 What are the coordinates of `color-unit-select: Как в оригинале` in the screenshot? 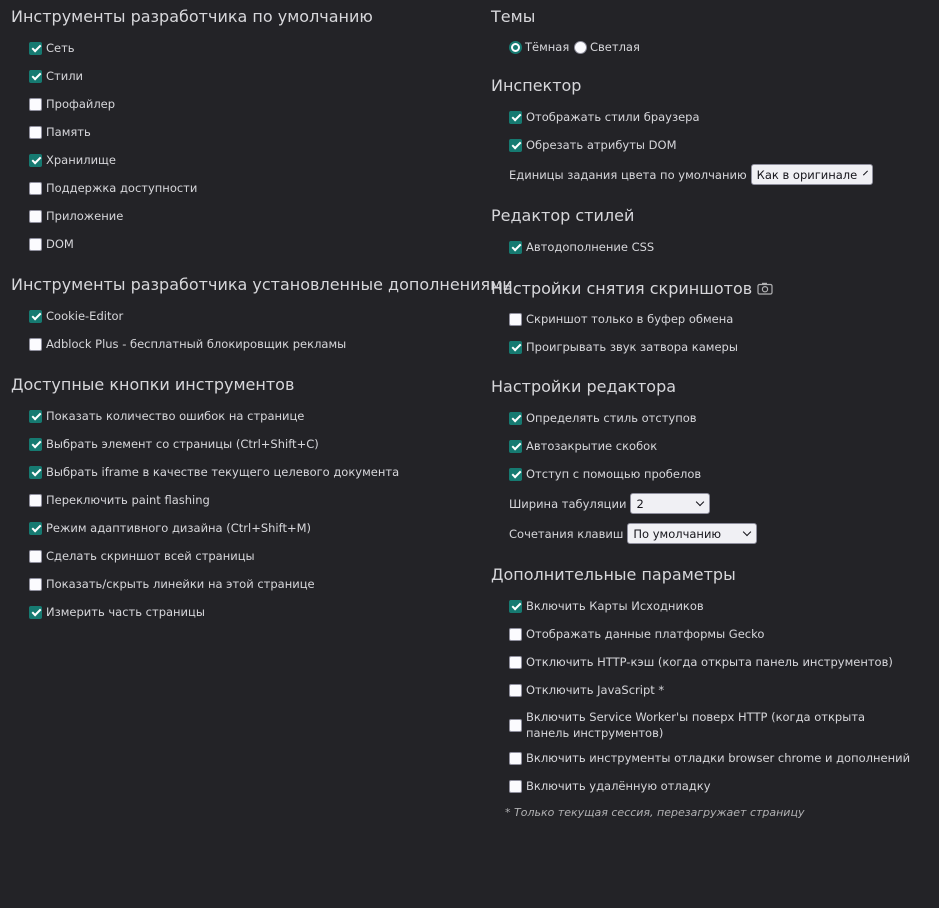 It's located at (811, 174).